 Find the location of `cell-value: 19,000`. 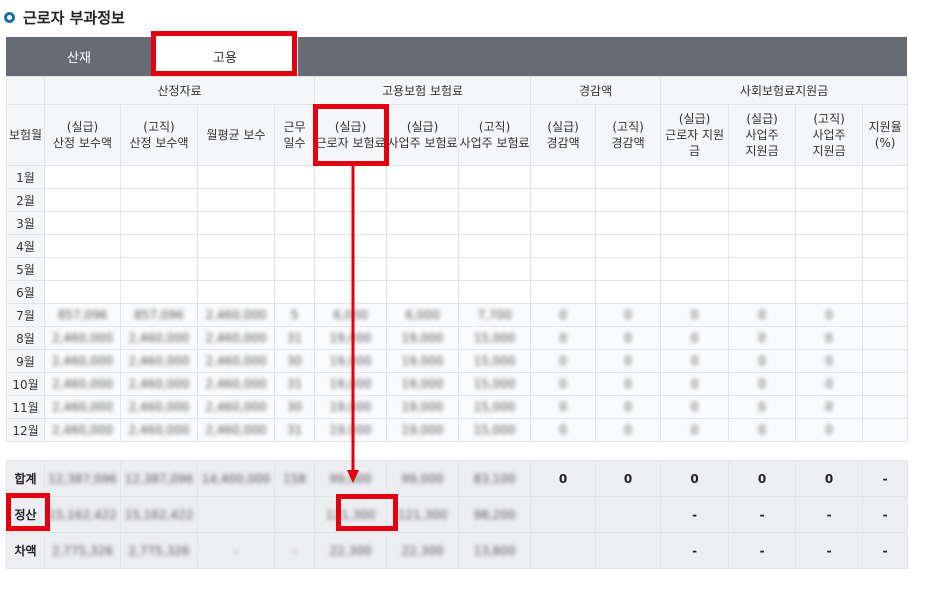

cell-value: 19,000 is located at coordinates (350, 384).